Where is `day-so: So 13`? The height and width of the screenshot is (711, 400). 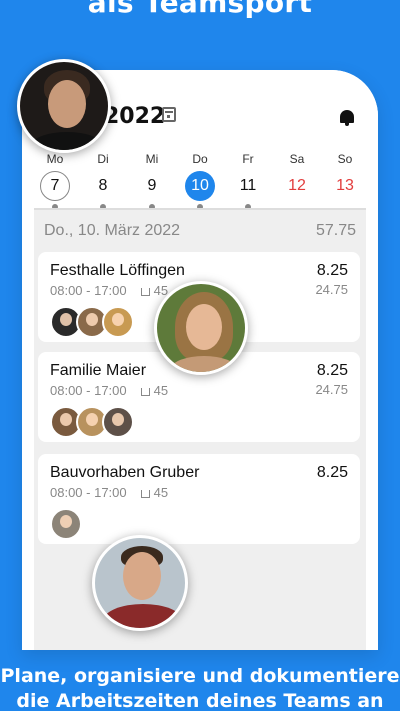 day-so: So 13 is located at coordinates (345, 176).